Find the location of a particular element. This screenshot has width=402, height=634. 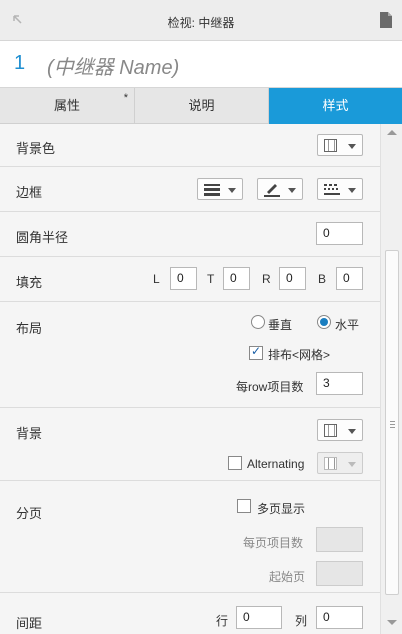

padding-bottom-input: 0 is located at coordinates (349, 278).